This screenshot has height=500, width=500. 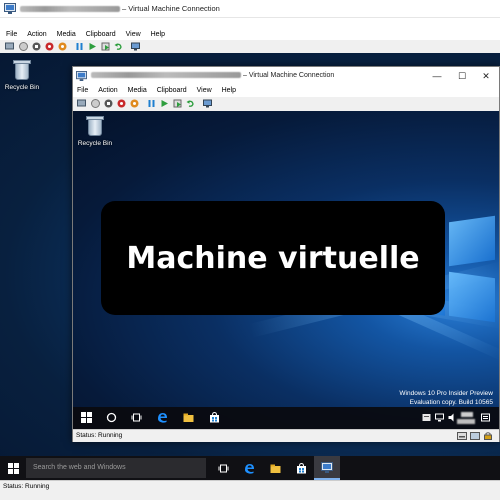 I want to click on outer-title-bar: – Virtual Machine Connection, so click(x=250, y=9).